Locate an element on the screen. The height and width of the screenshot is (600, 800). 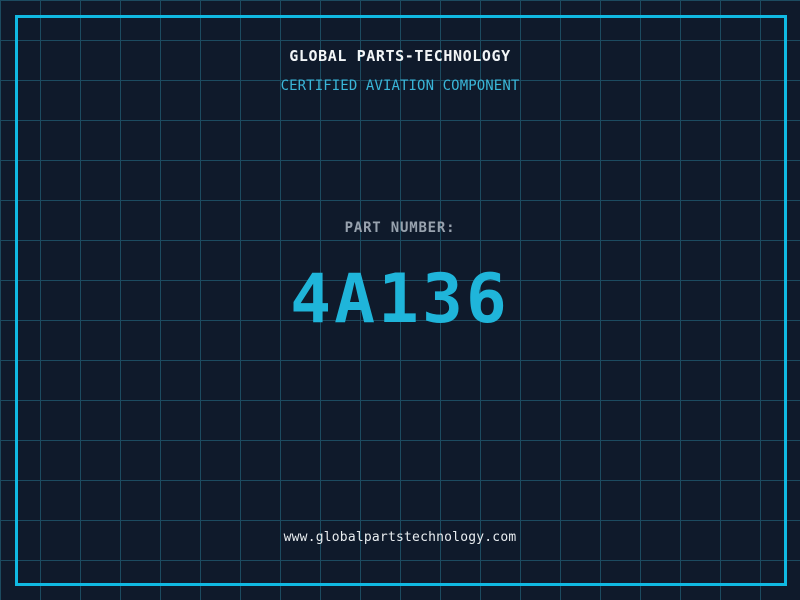
part-number-label: PART NUMBER: is located at coordinates (400, 228).